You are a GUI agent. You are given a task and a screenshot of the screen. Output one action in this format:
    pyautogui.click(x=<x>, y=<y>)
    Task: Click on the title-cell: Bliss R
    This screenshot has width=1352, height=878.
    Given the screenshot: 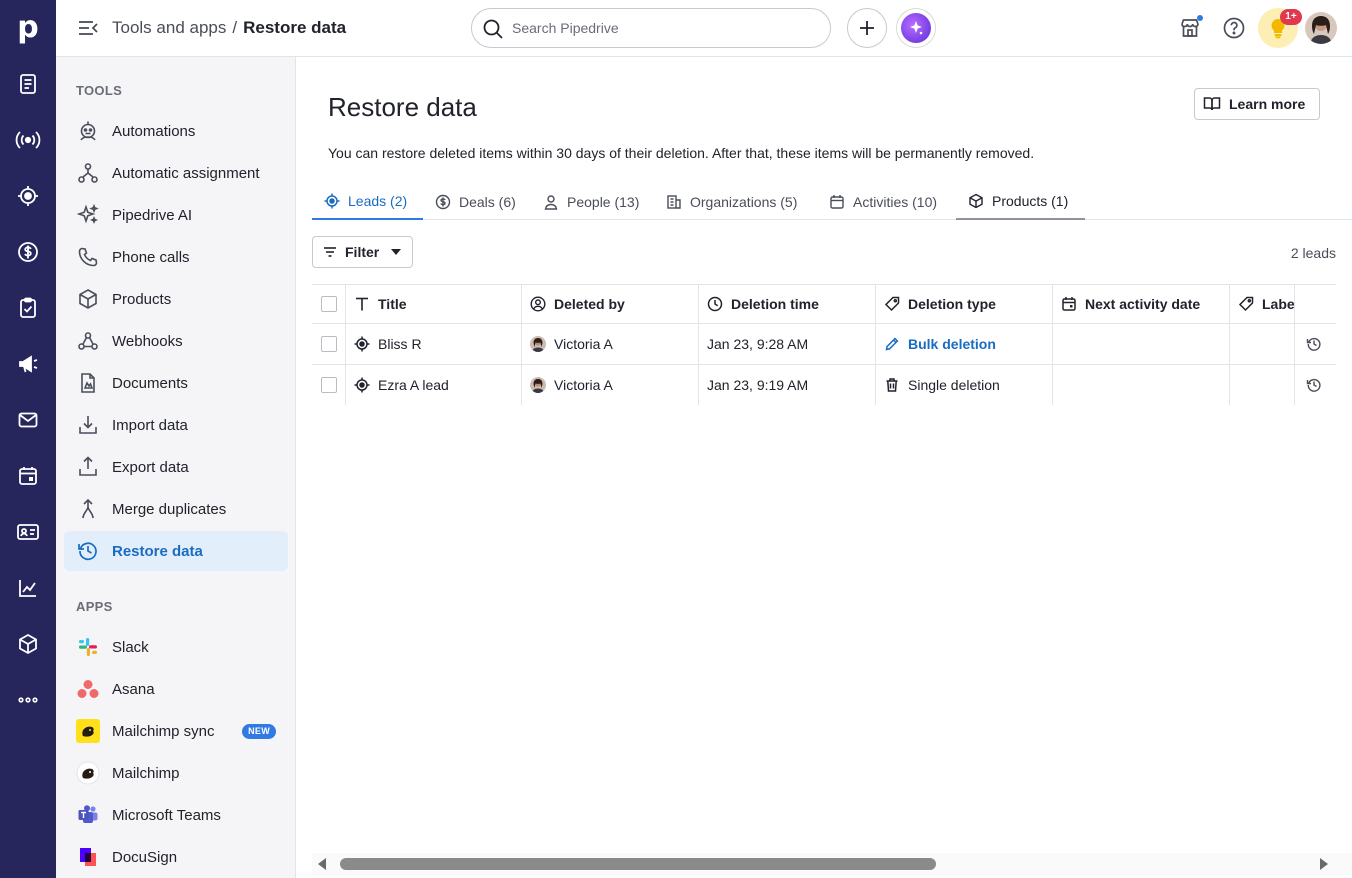 What is the action you would take?
    pyautogui.click(x=434, y=344)
    